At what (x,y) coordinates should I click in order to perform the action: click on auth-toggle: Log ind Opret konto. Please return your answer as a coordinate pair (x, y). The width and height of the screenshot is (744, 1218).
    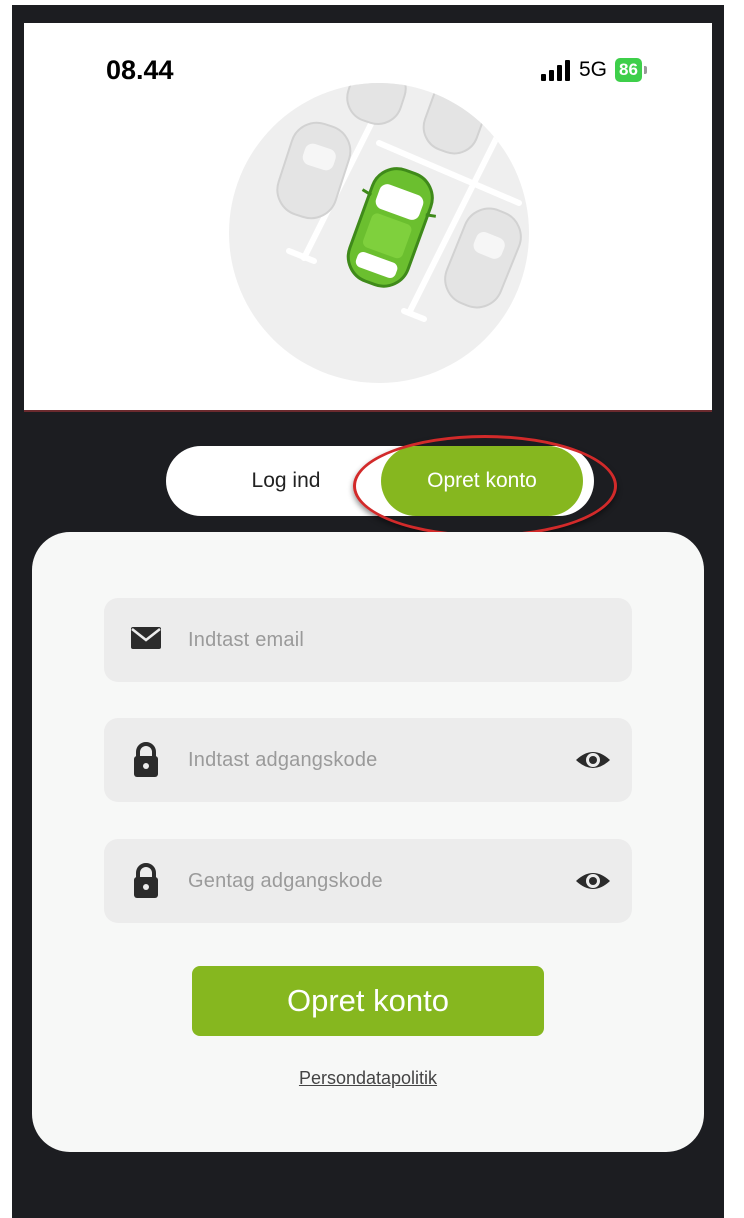
    Looking at the image, I should click on (380, 481).